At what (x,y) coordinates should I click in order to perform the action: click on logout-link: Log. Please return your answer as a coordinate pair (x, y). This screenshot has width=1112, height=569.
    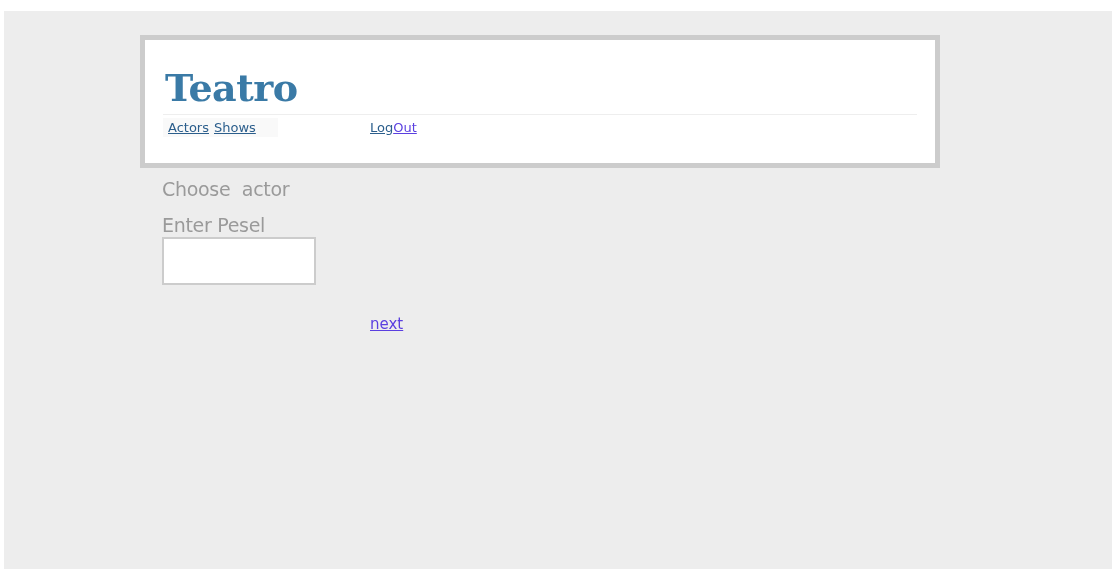
    Looking at the image, I should click on (382, 127).